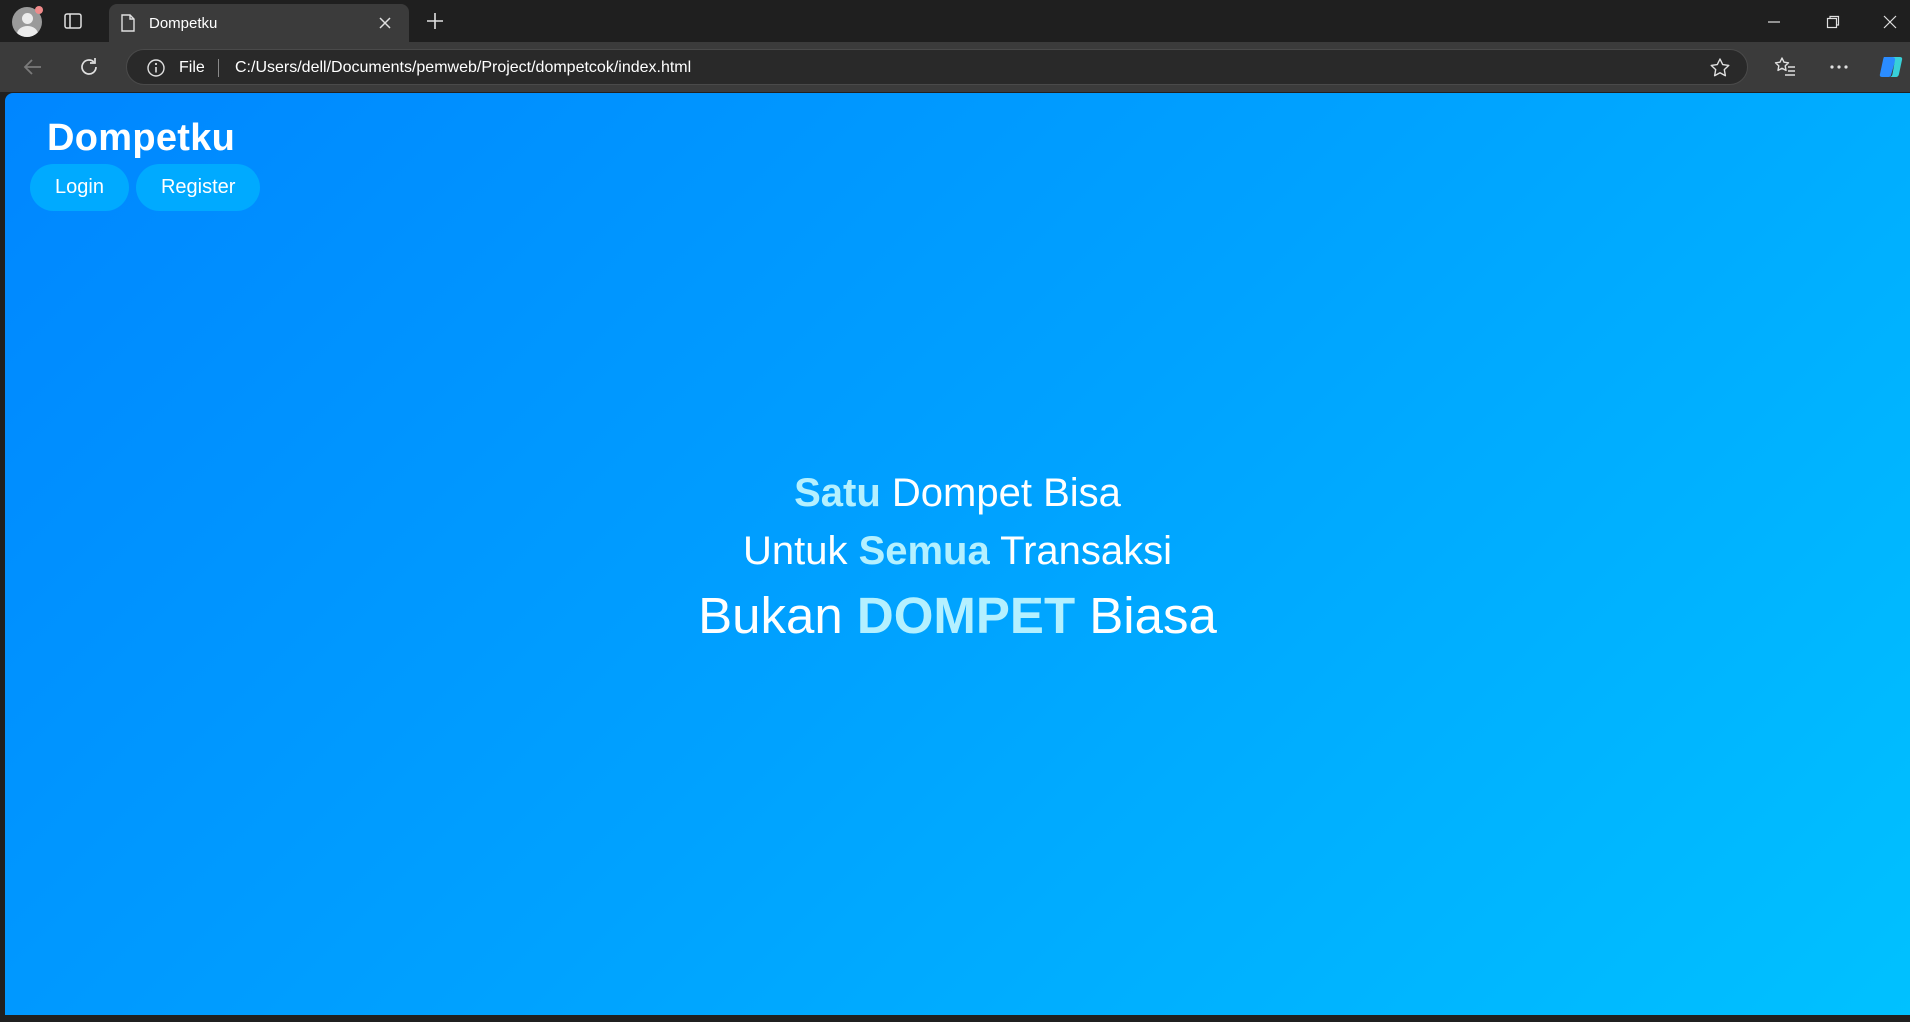 Image resolution: width=1910 pixels, height=1022 pixels. I want to click on hero-line-2: Untuk Semua Transaksi, so click(957, 551).